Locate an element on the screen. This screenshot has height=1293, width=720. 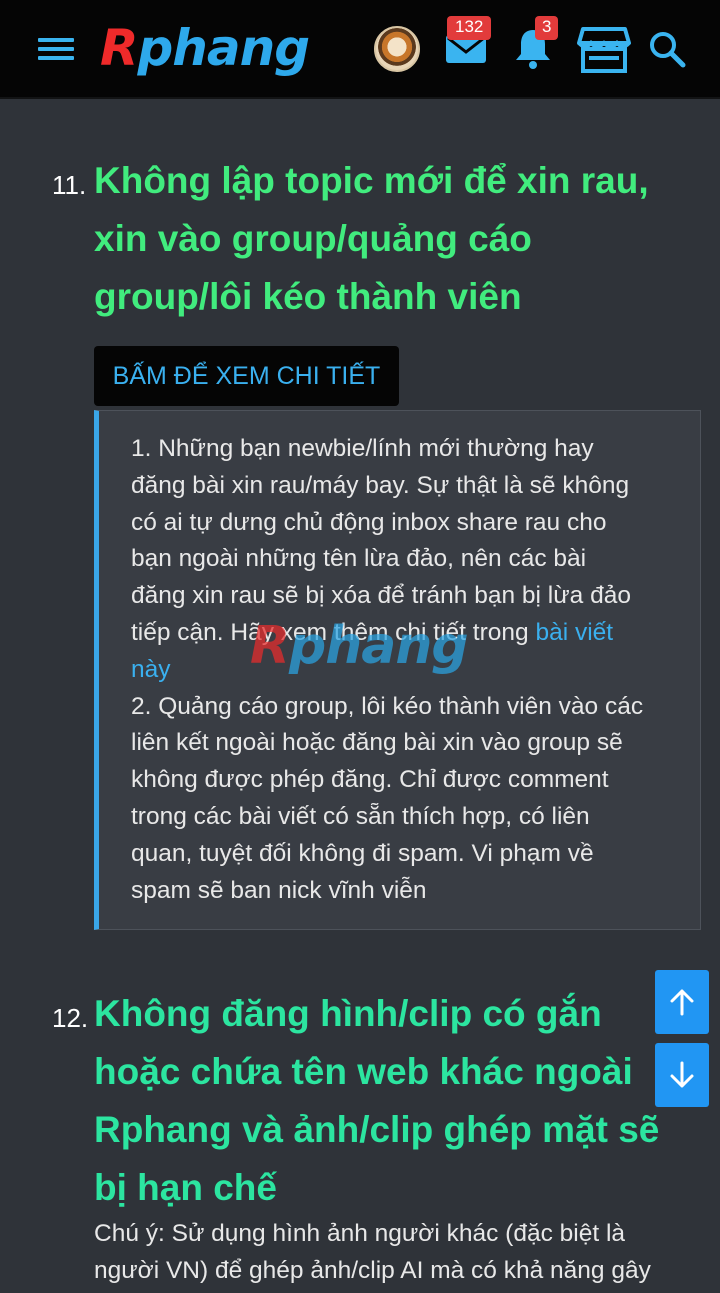
scroll-to-bottom-button is located at coordinates (682, 1075).